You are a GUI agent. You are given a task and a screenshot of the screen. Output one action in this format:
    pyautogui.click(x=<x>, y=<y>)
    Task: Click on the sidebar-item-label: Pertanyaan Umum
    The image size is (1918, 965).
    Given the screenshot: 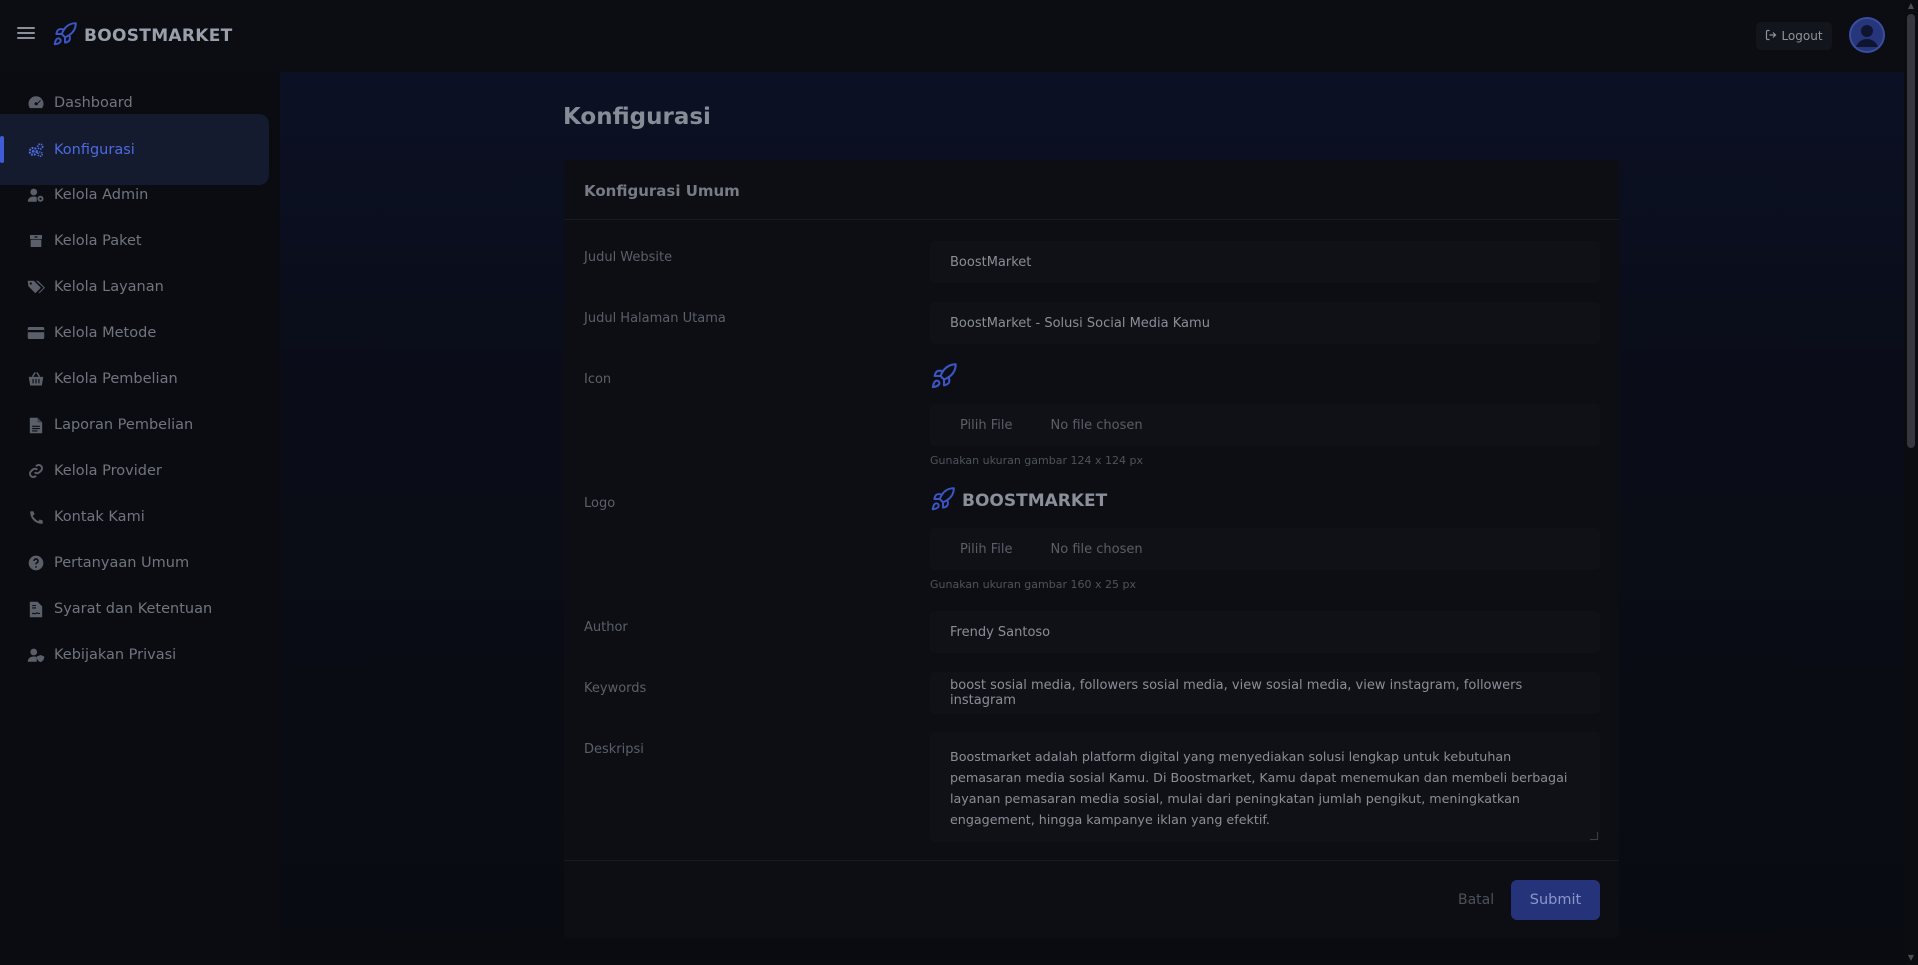 What is the action you would take?
    pyautogui.click(x=122, y=563)
    